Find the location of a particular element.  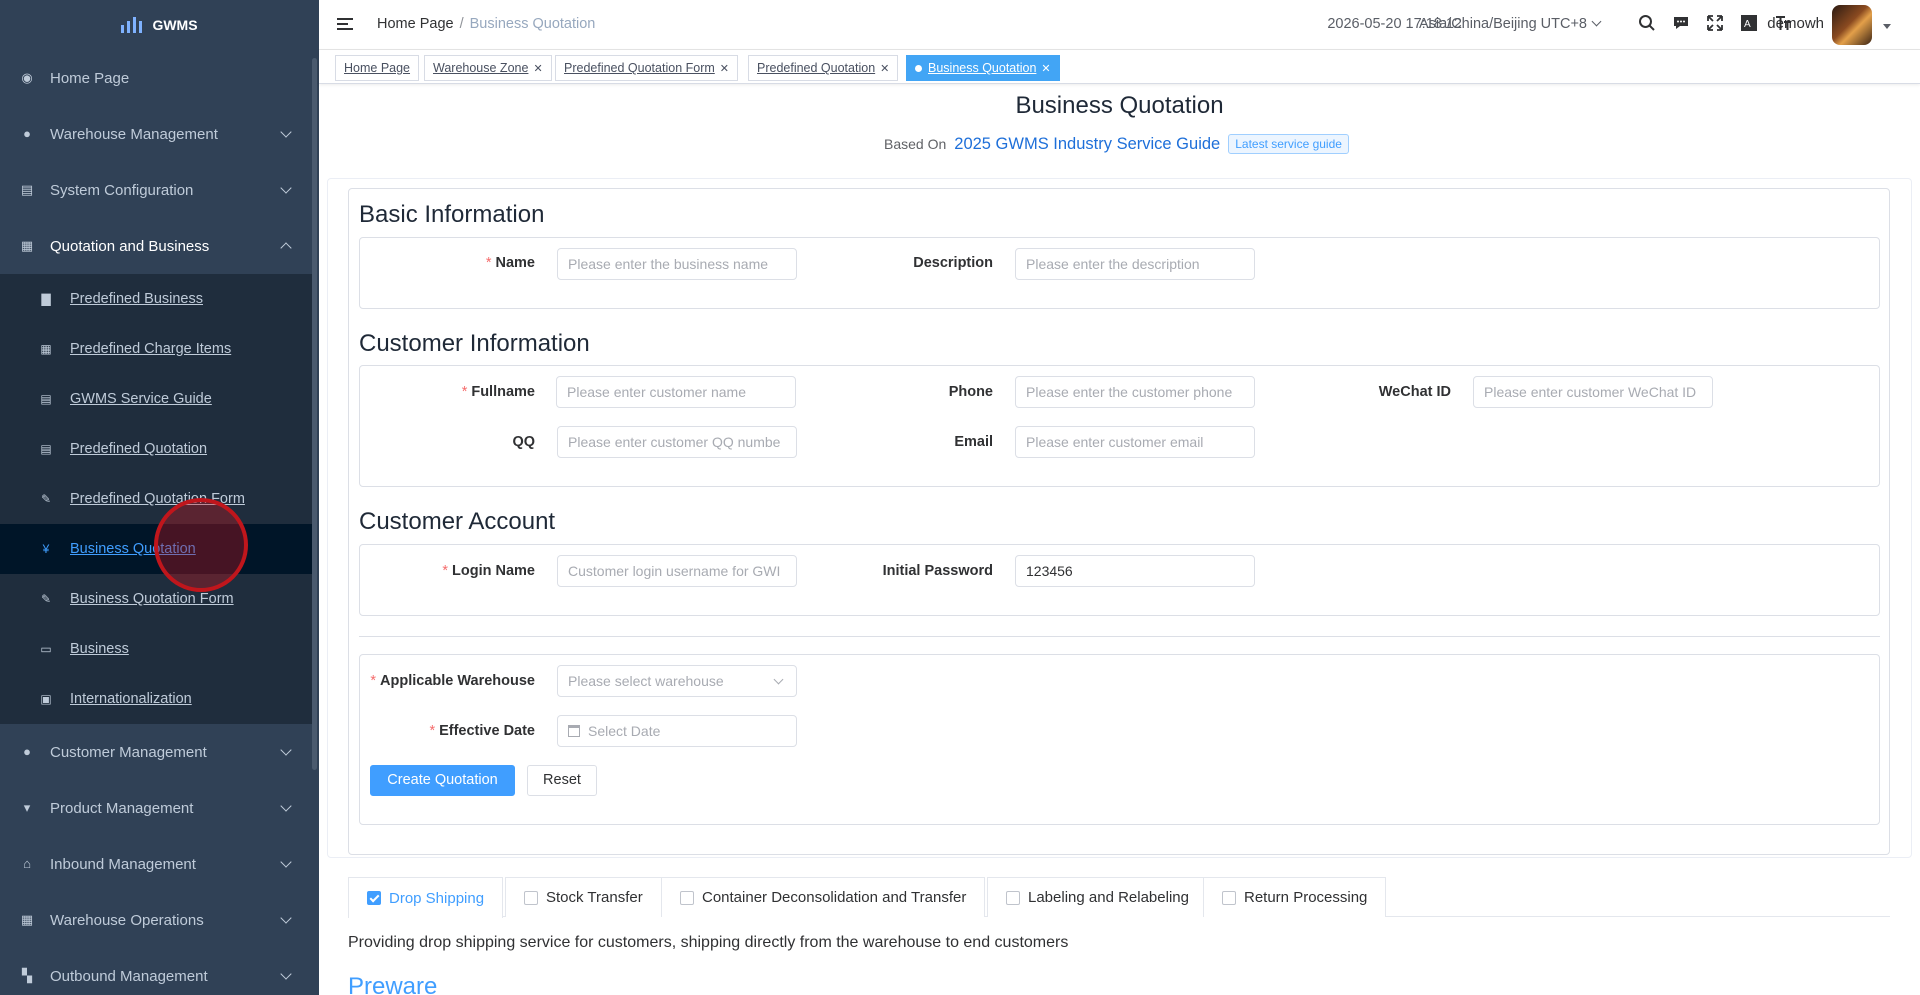

section-title-basic-information: Basic Information is located at coordinates (452, 214).